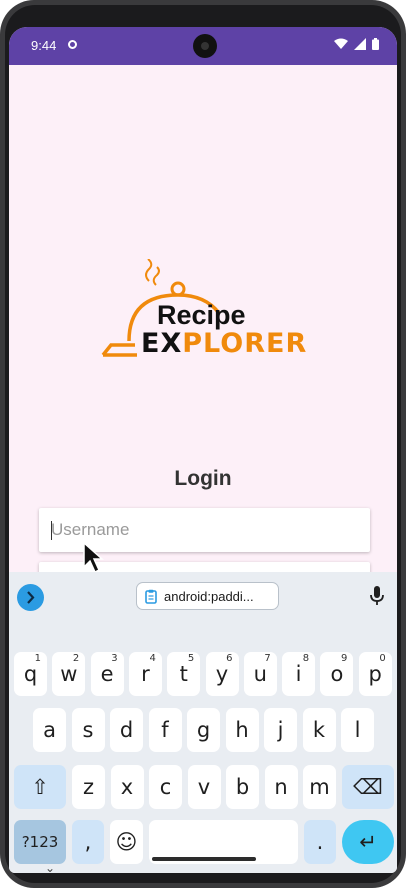 The width and height of the screenshot is (406, 888). Describe the element at coordinates (165, 730) in the screenshot. I see `key-f: f` at that location.